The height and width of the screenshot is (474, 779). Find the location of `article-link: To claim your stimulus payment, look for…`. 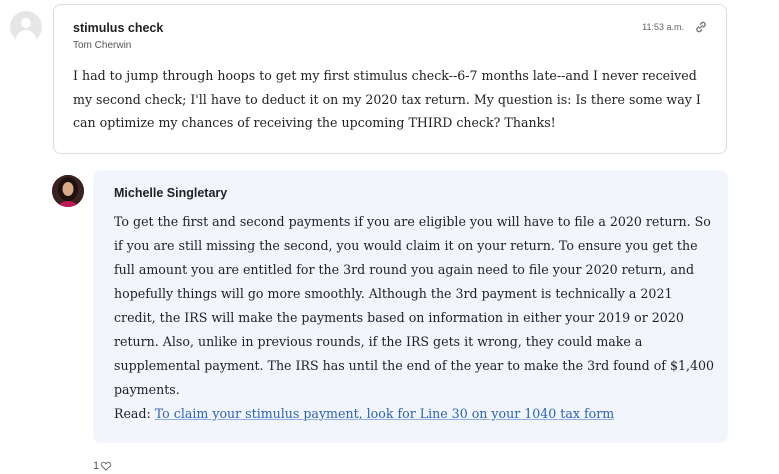

article-link: To claim your stimulus payment, look for… is located at coordinates (384, 413).